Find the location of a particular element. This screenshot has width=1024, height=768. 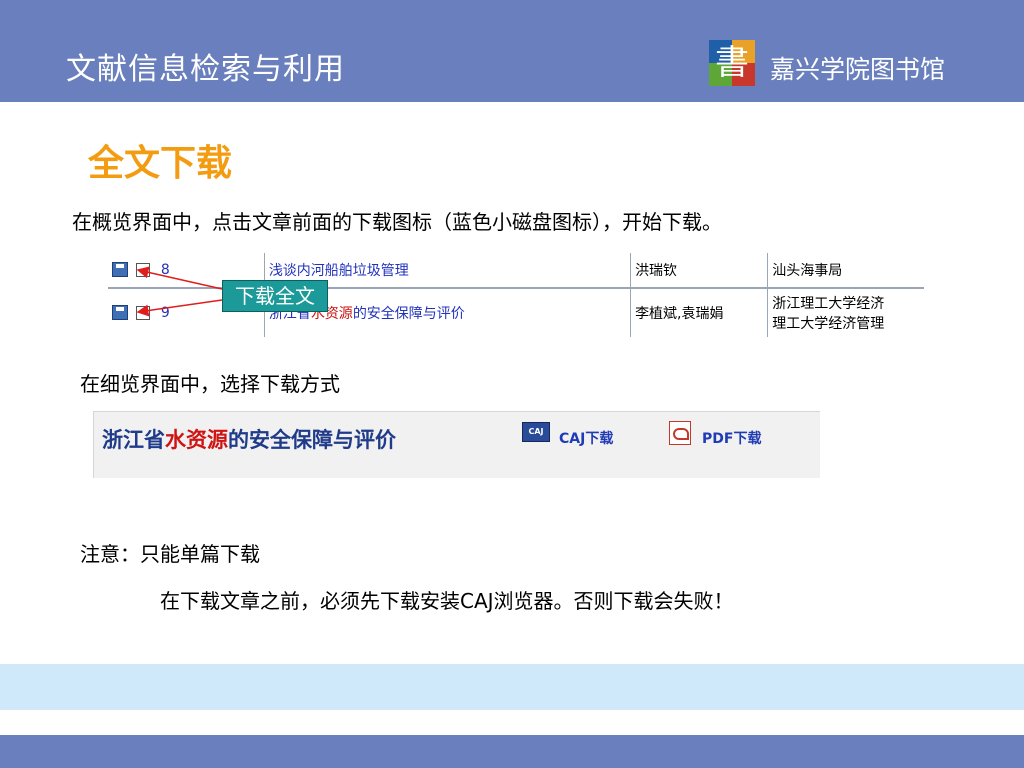

detail-title-pre: 浙江省 is located at coordinates (133, 440).